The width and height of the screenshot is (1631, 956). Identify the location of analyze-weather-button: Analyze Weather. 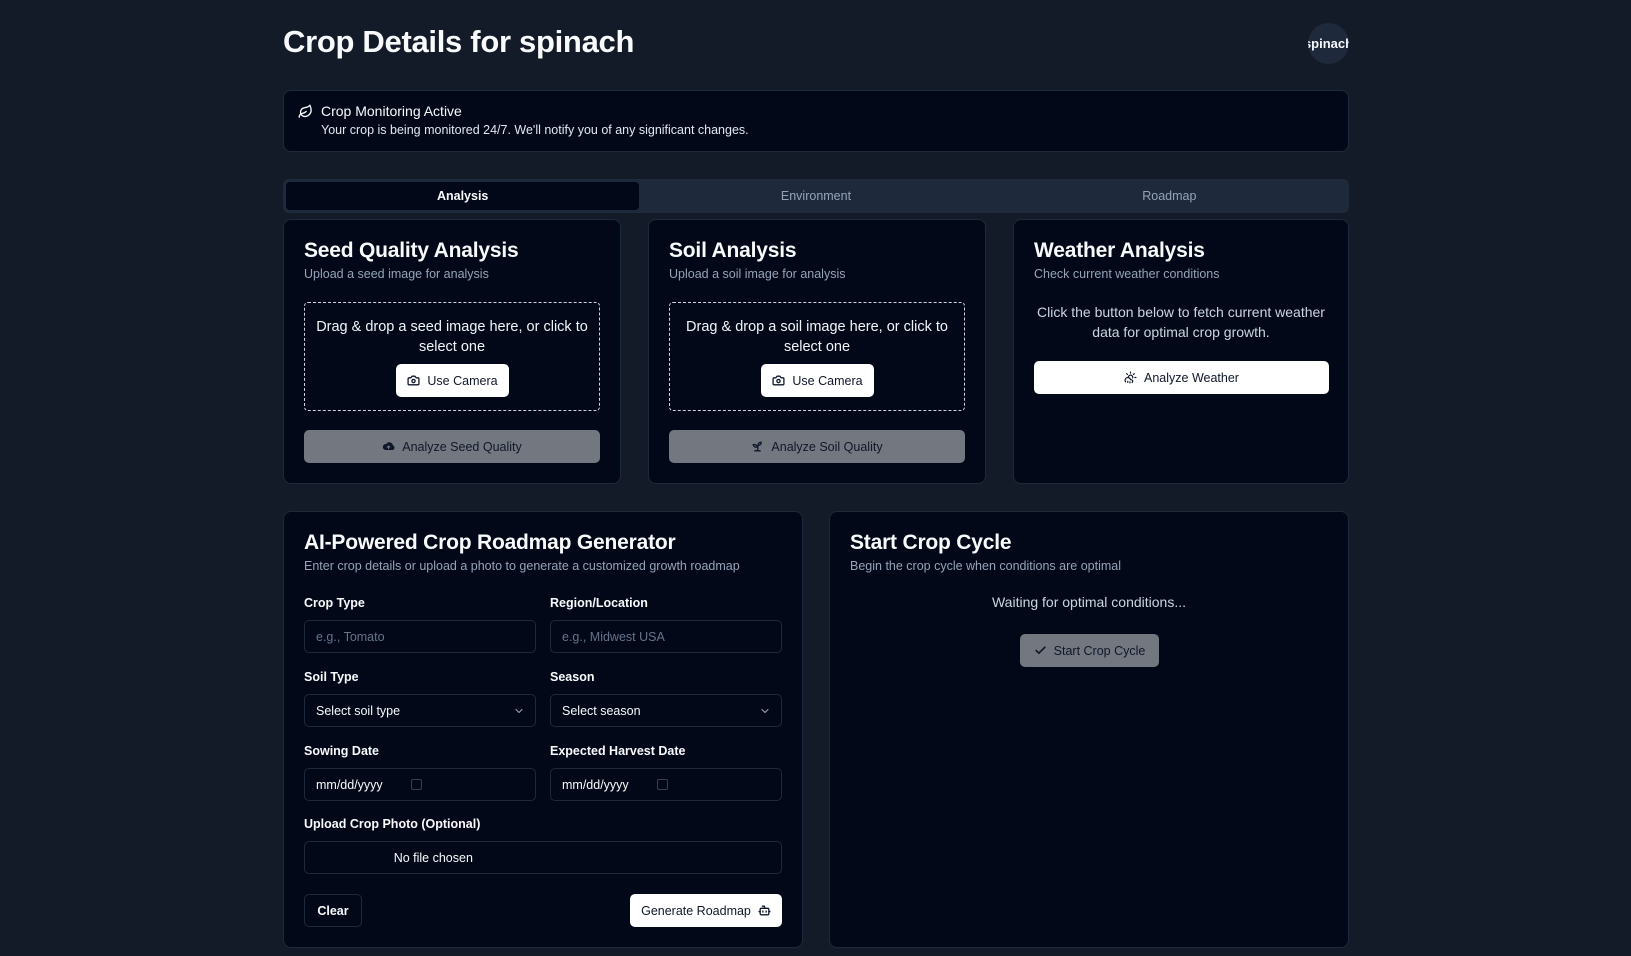
(1181, 377).